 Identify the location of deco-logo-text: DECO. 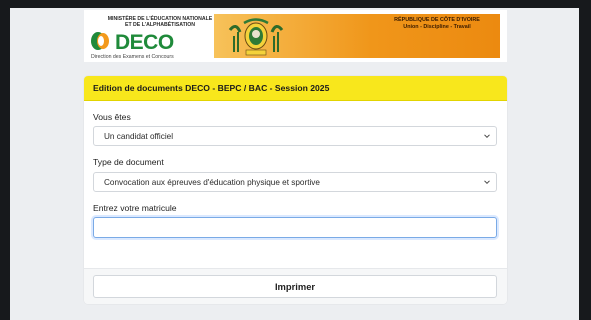
(144, 42).